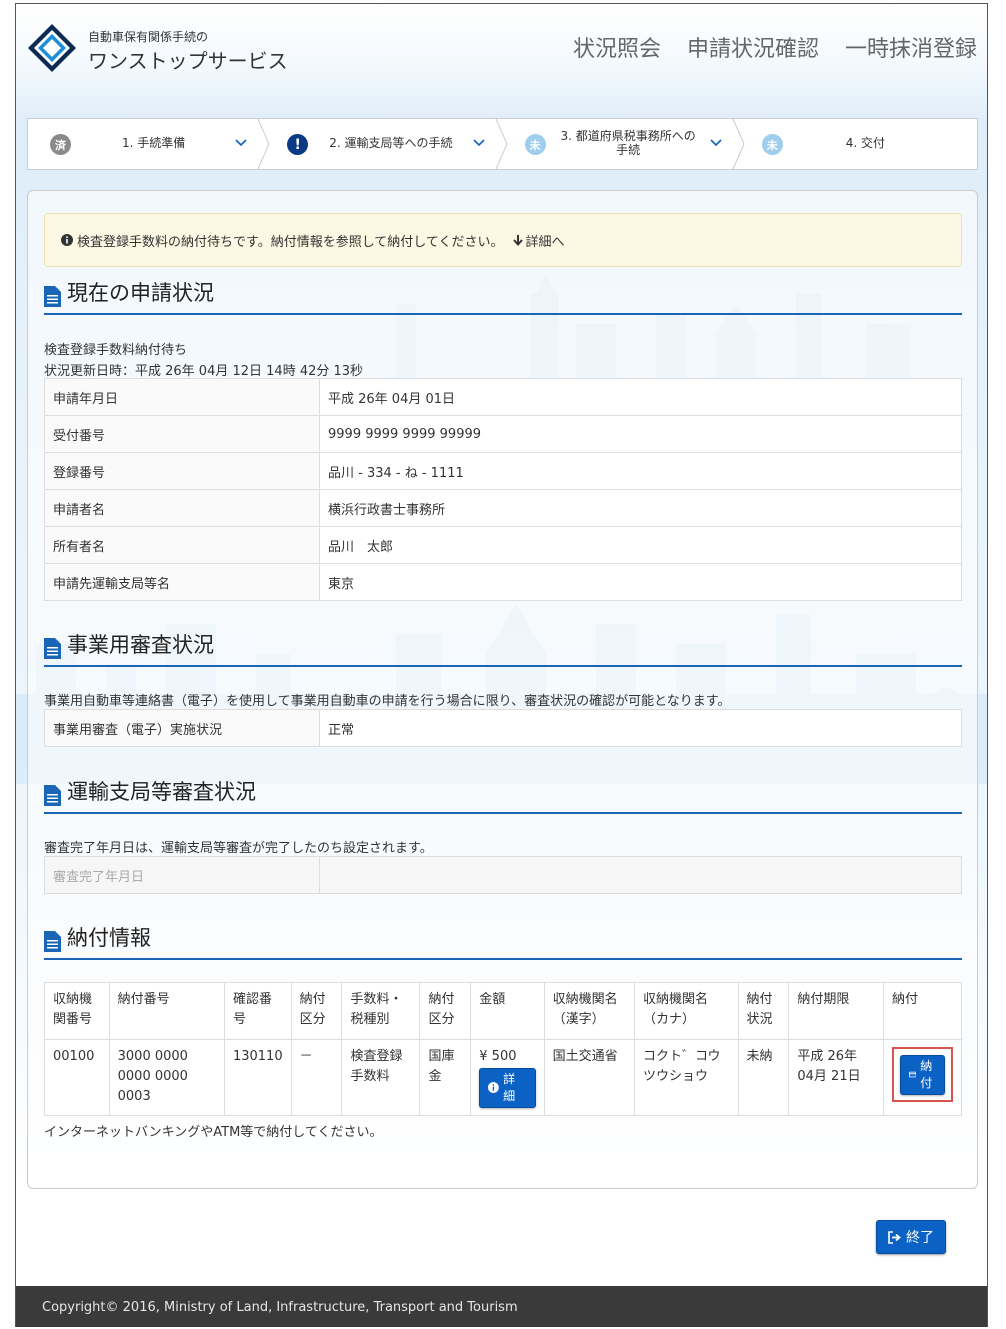 This screenshot has height=1329, width=1006. I want to click on cell-org-no: 00100, so click(77, 1077).